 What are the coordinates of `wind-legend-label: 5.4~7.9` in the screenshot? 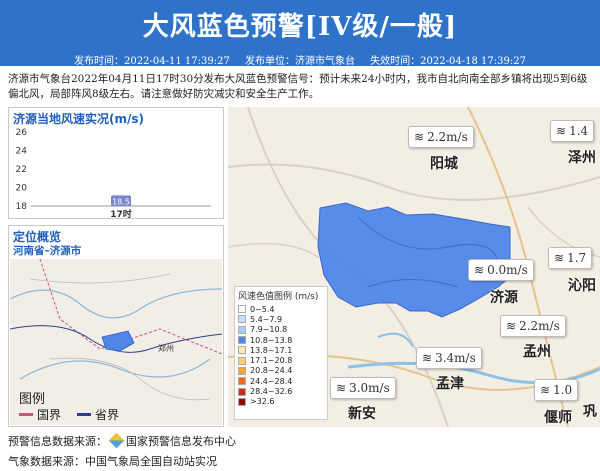 It's located at (266, 319).